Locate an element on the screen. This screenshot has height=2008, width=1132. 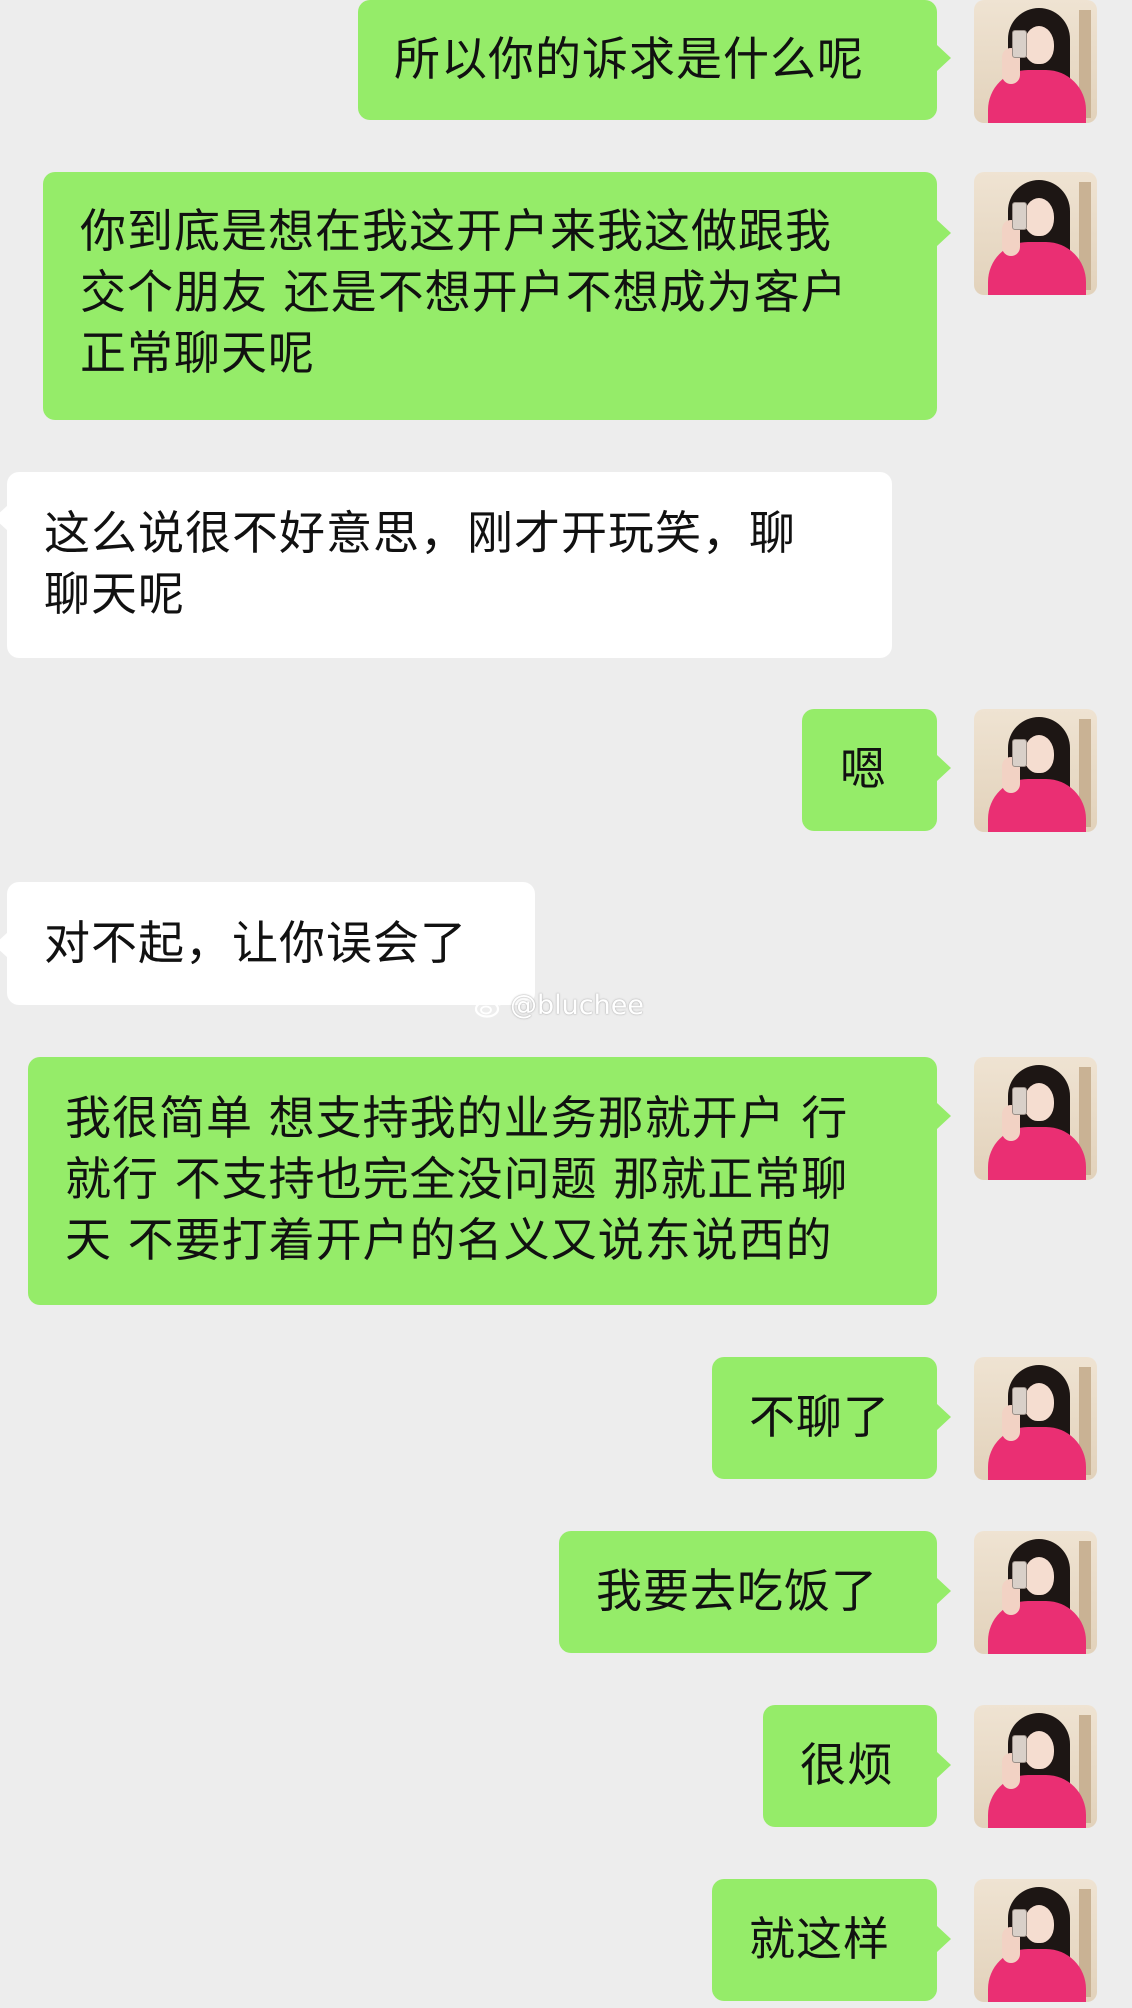
weibo-logo-icon is located at coordinates (489, 1007).